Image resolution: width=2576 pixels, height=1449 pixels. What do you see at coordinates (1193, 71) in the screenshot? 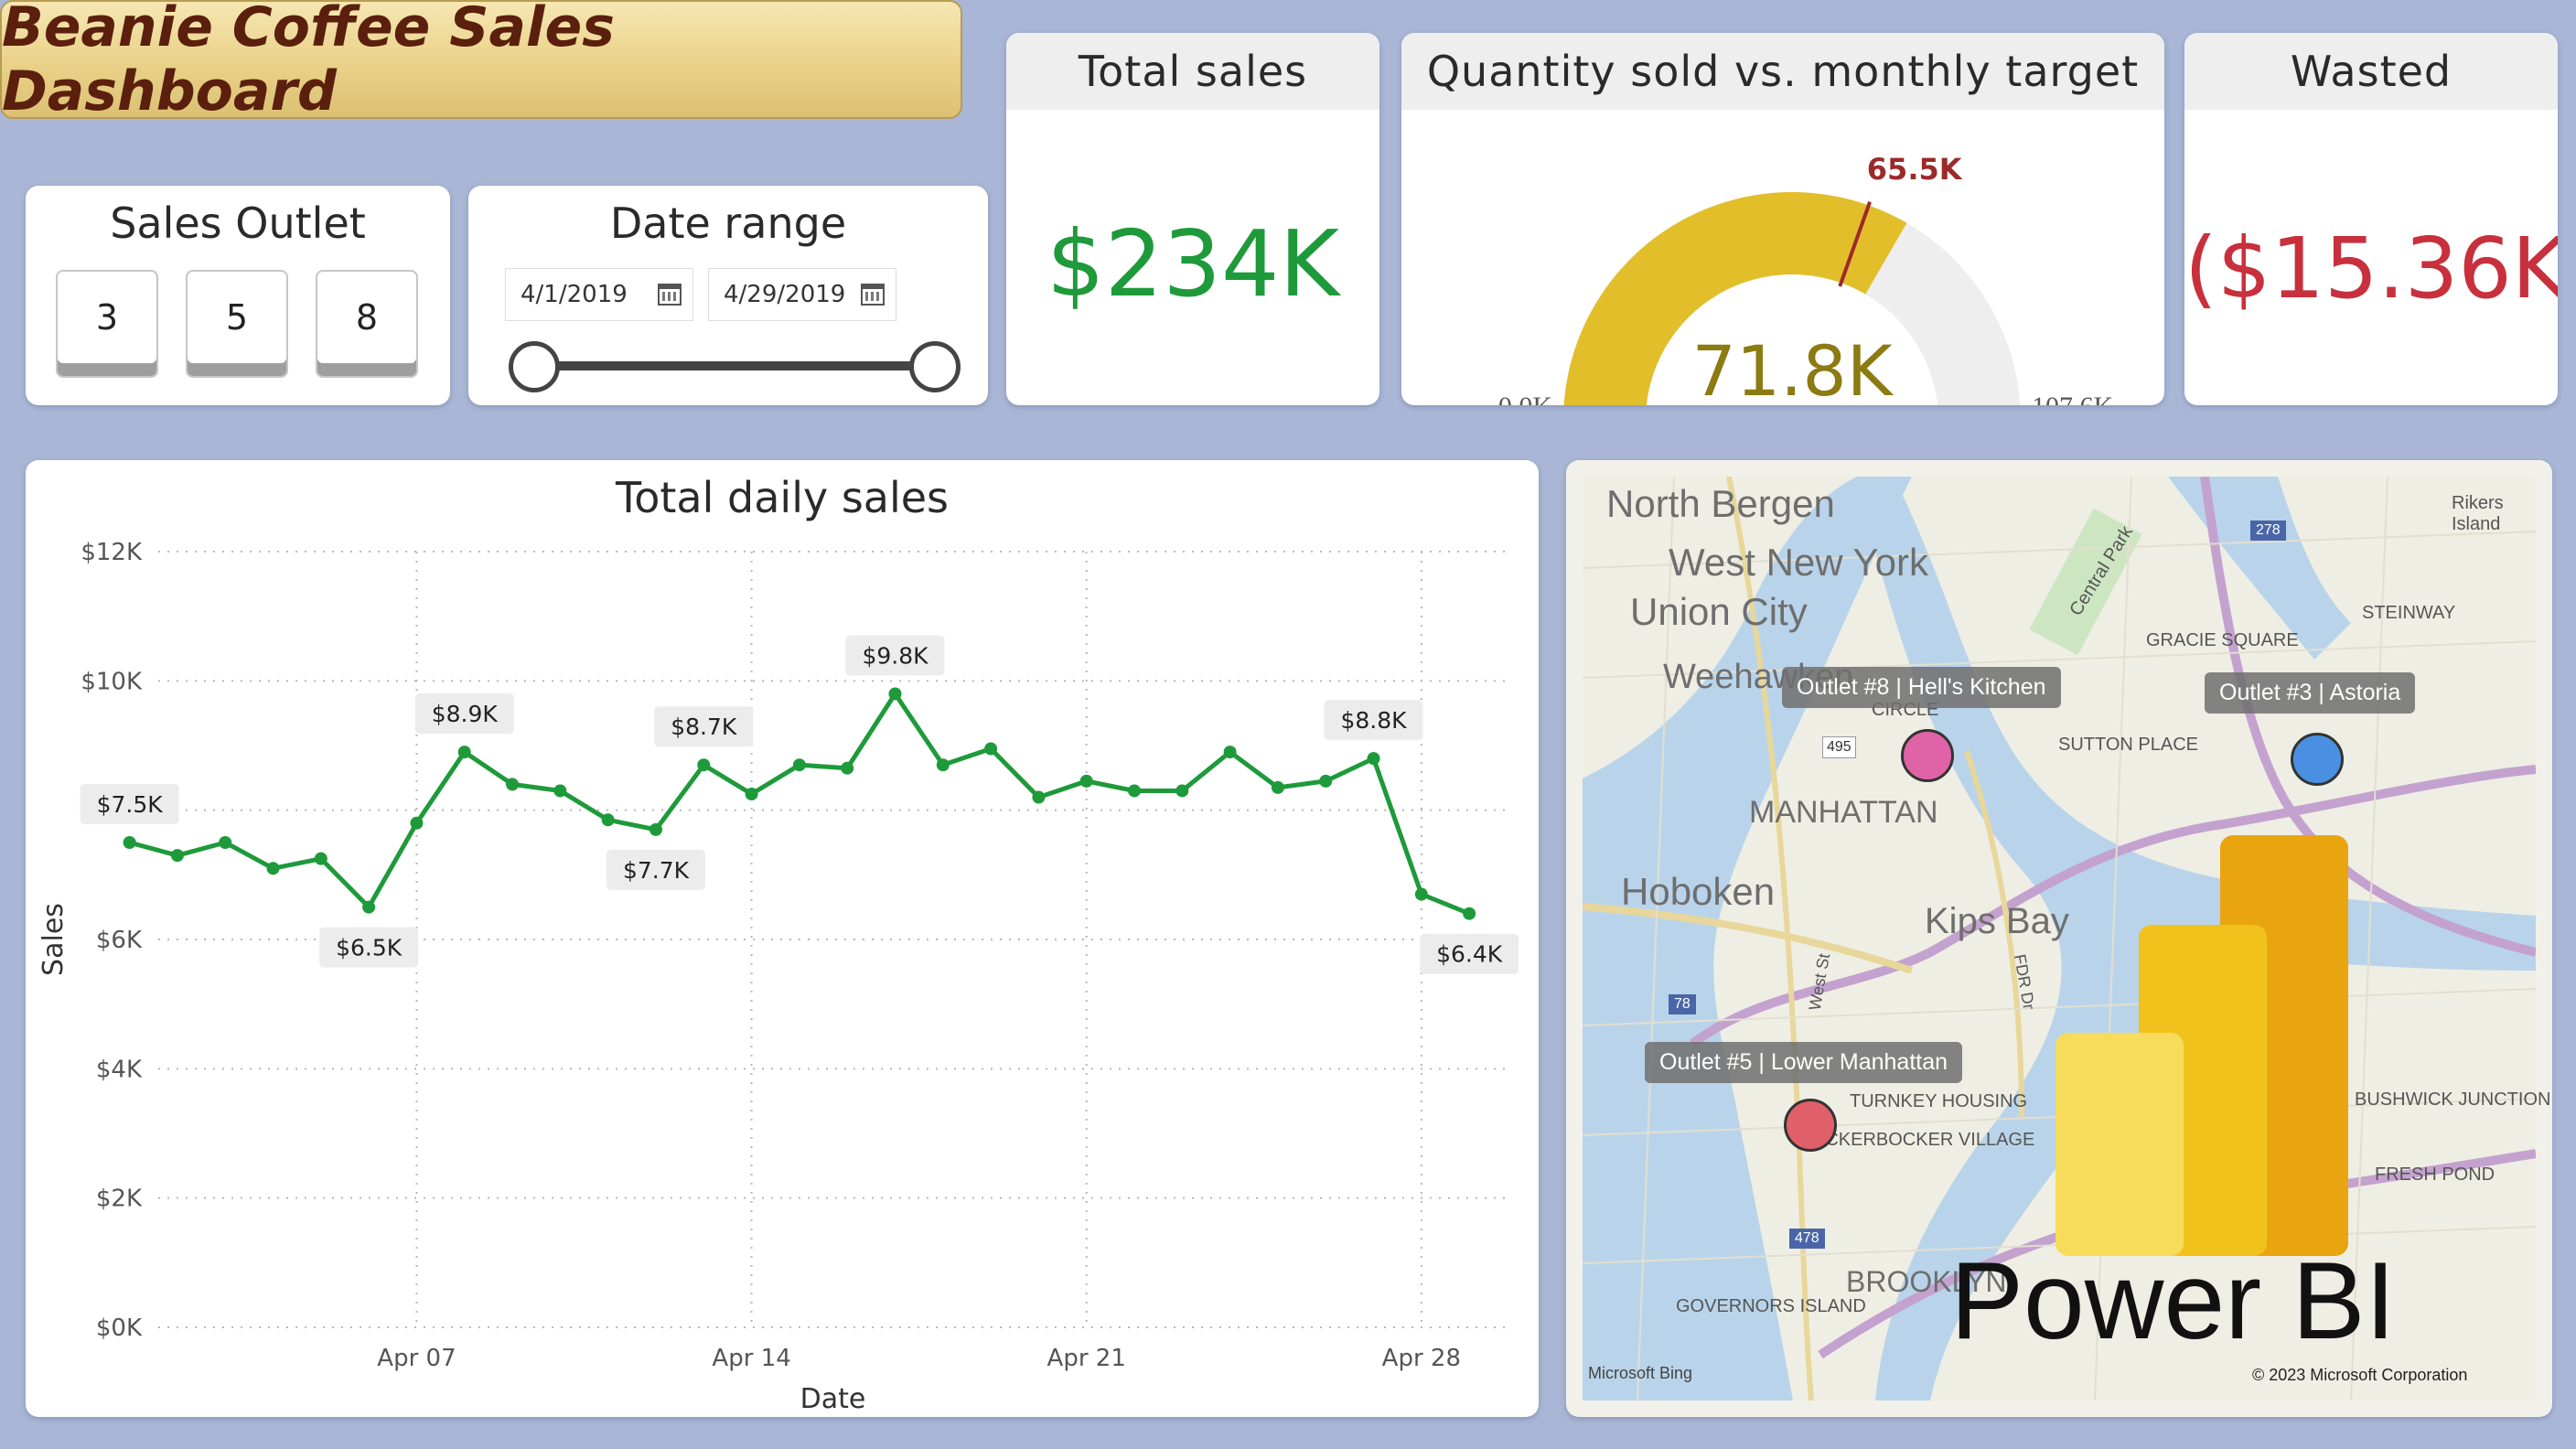
I see `total-sales-title: Total sales` at bounding box center [1193, 71].